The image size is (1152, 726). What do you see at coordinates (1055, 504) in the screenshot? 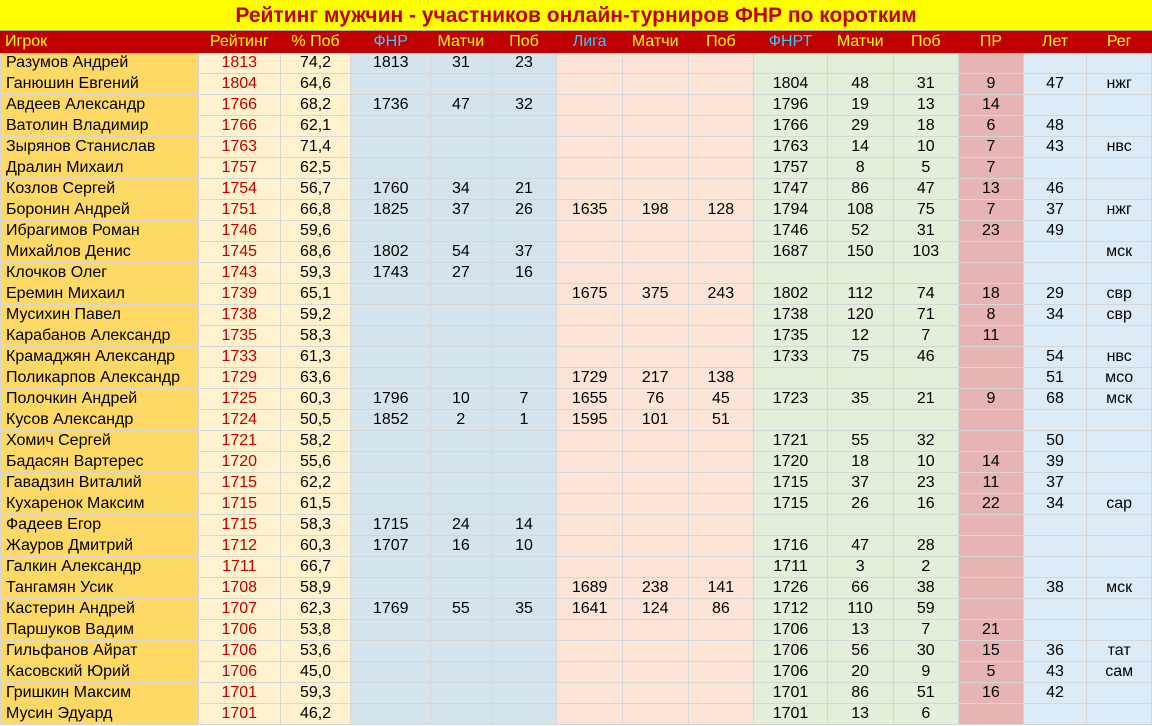
I see `age-cell: 34` at bounding box center [1055, 504].